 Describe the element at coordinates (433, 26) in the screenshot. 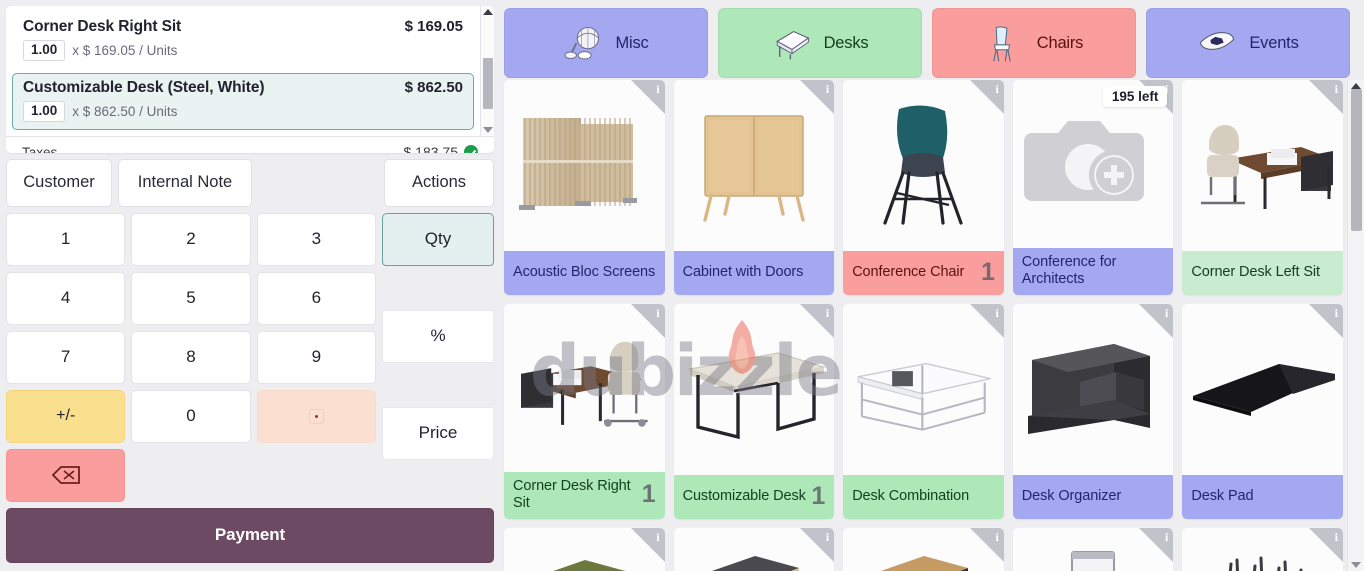

I see `orderline-price: $ 169.05` at that location.